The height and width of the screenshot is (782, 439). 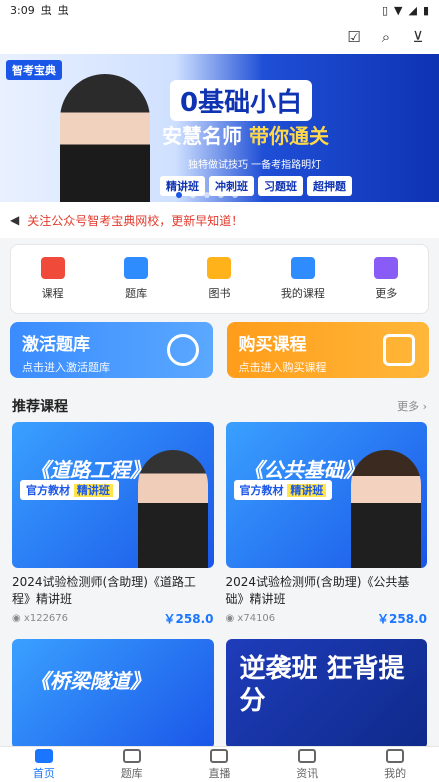 What do you see at coordinates (255, 165) in the screenshot?
I see `banner-tagline: 独特做试技巧 一备考指路明灯` at bounding box center [255, 165].